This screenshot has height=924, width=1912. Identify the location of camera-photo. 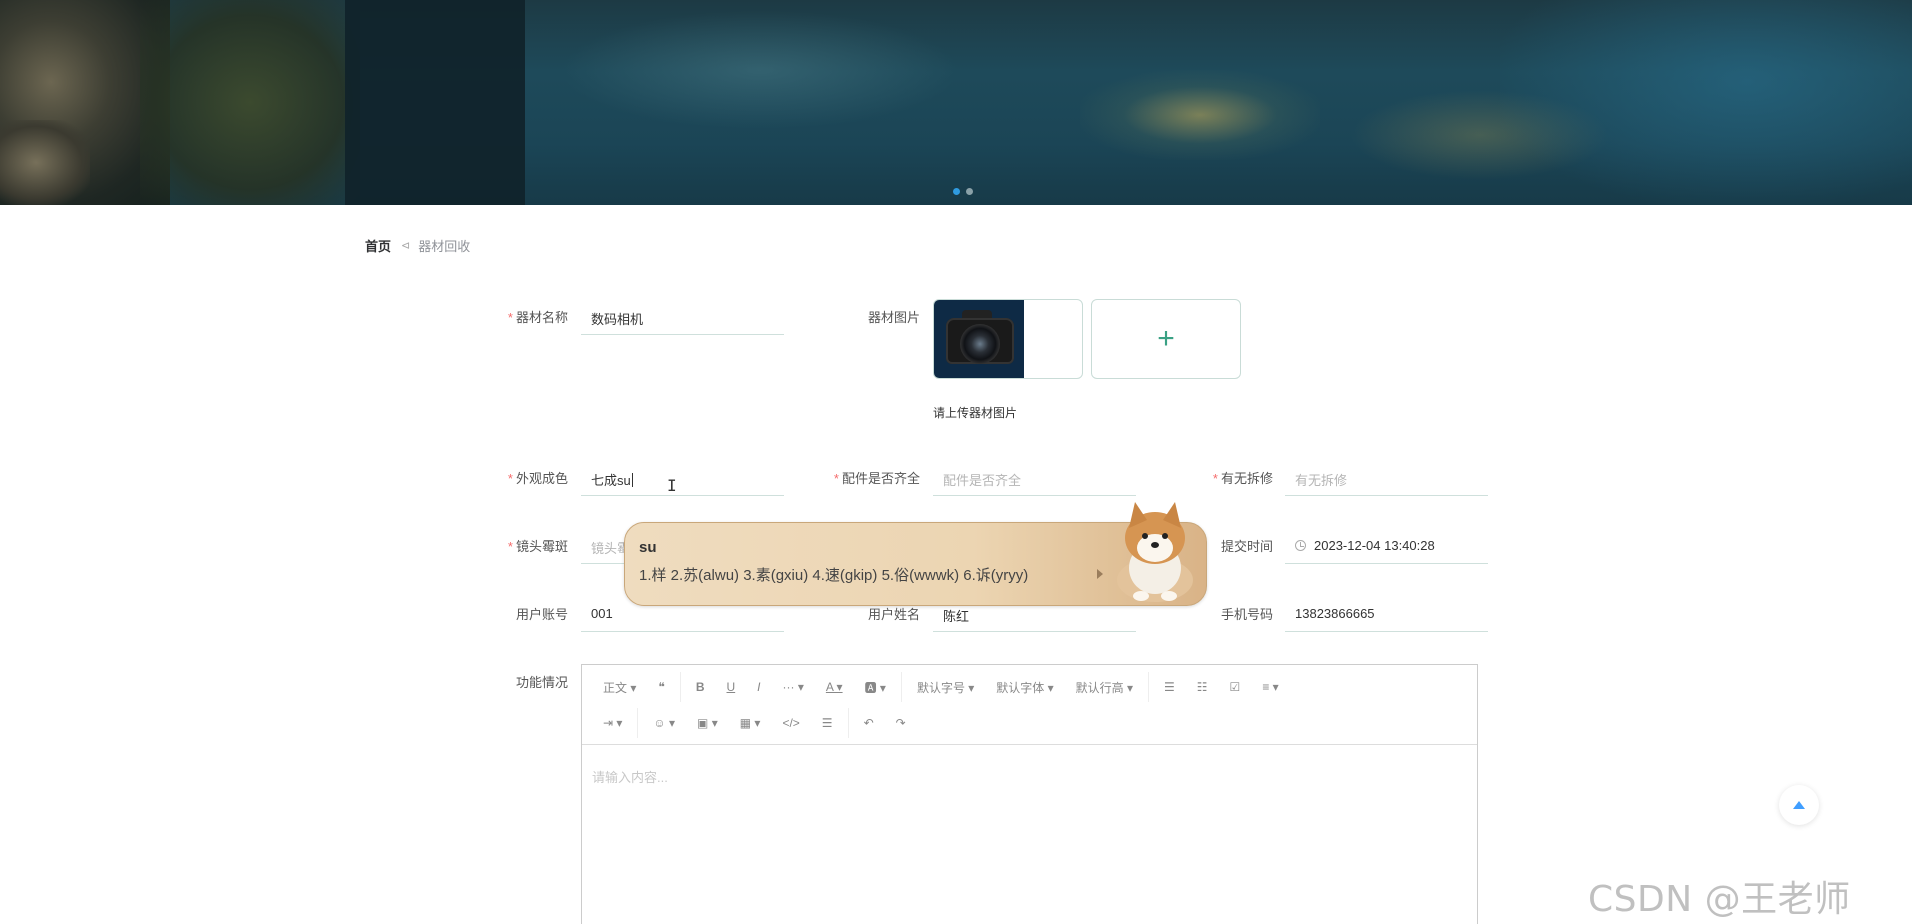
(979, 339).